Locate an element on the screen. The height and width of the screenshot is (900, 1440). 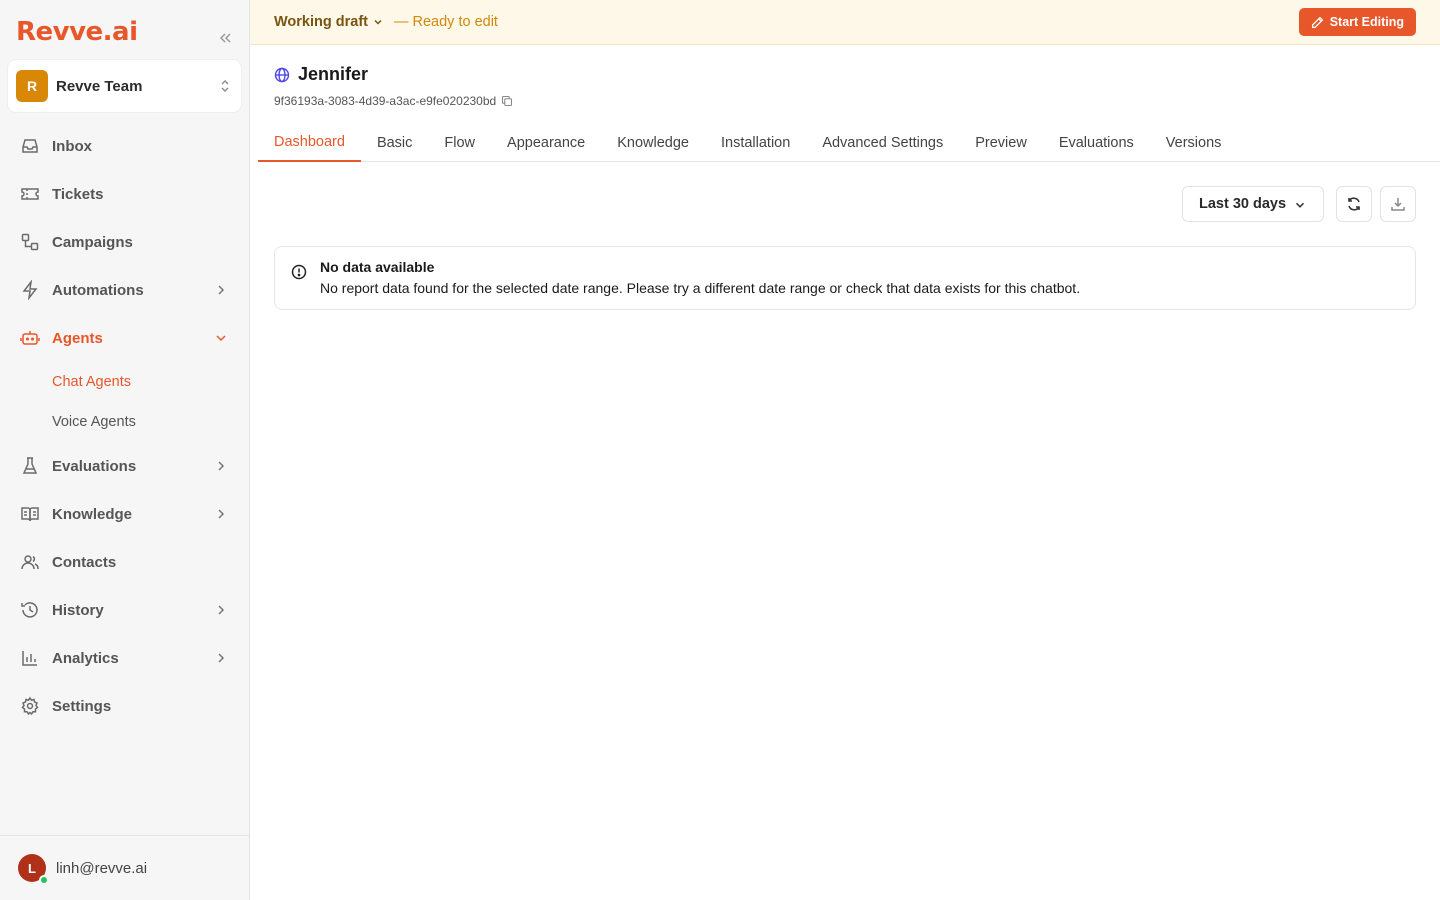
sidebar-item-label: Campaigns is located at coordinates (92, 242).